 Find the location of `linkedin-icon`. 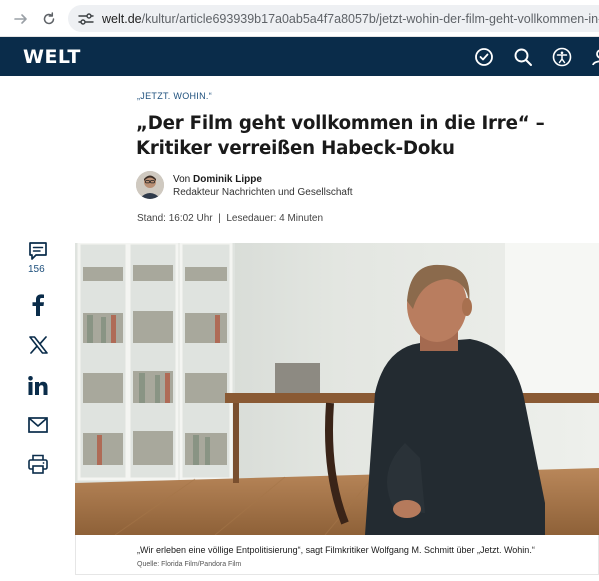

linkedin-icon is located at coordinates (38, 385).